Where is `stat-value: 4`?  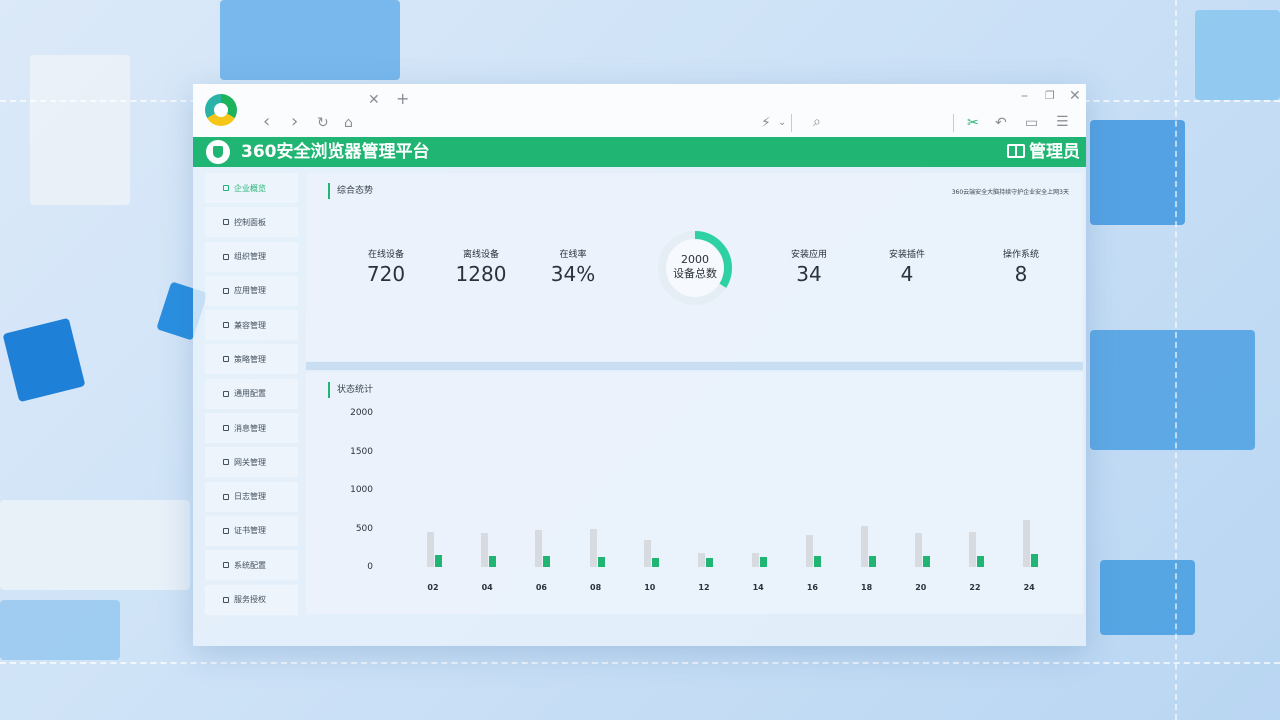
stat-value: 4 is located at coordinates (907, 274).